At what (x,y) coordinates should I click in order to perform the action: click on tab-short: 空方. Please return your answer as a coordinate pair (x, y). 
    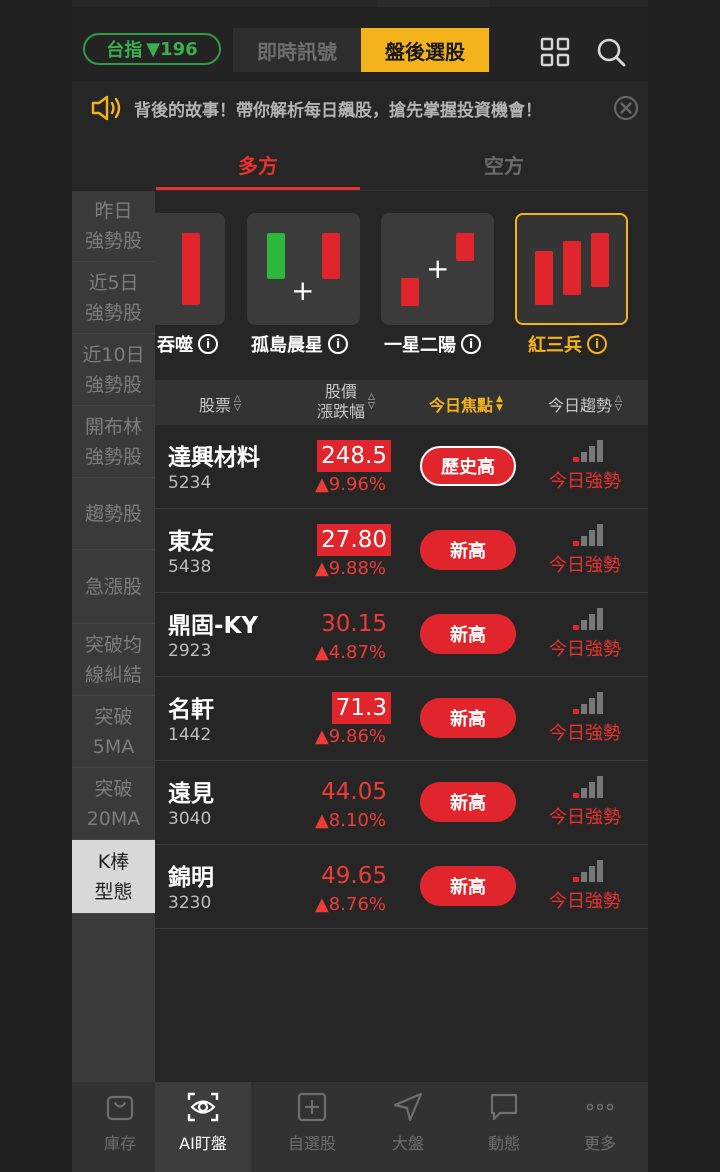
    Looking at the image, I should click on (504, 164).